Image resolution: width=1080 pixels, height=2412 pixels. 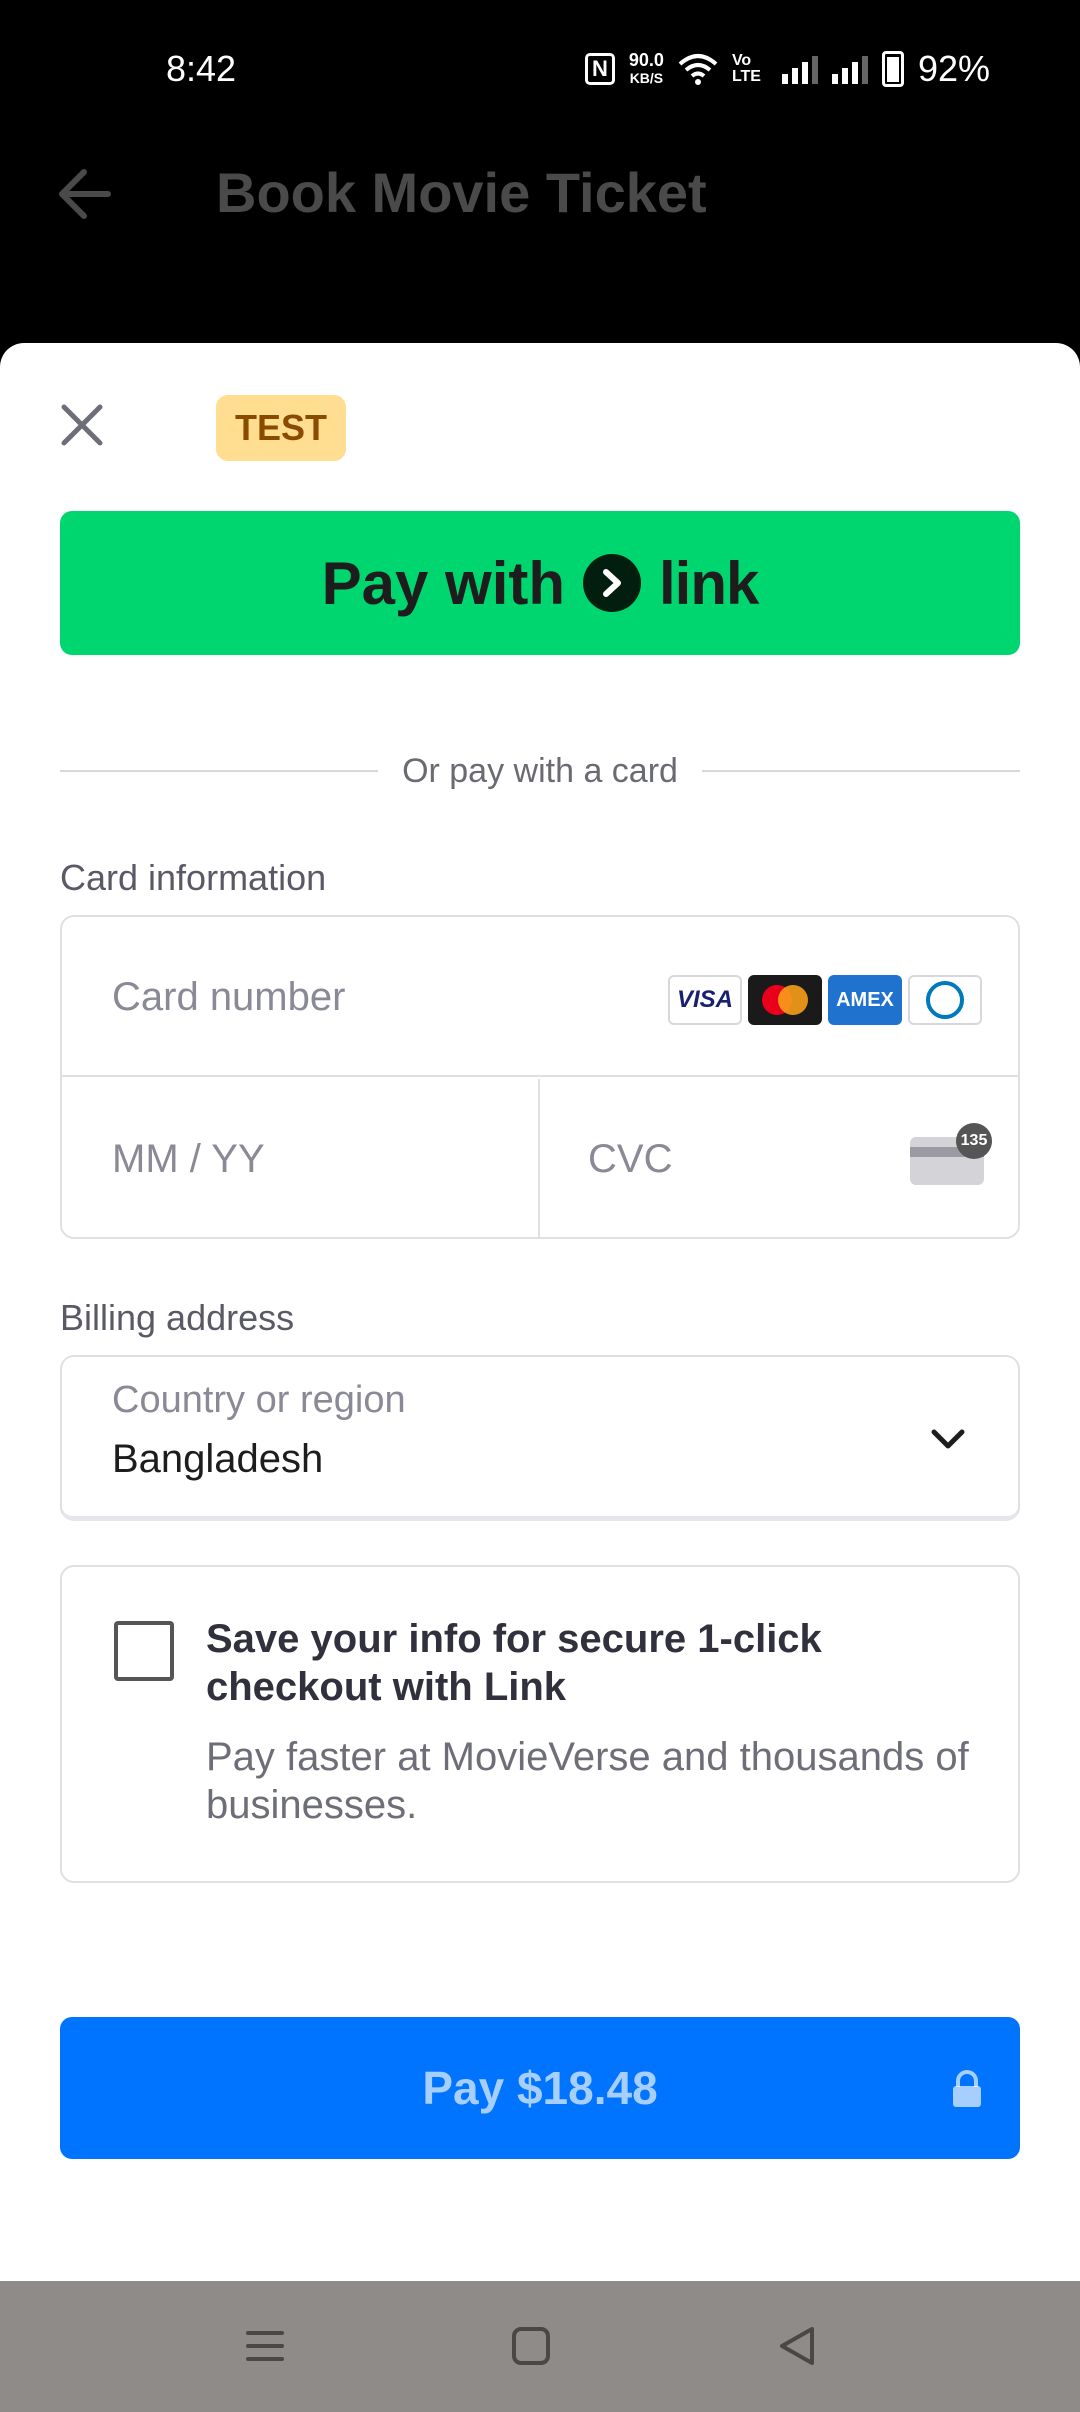 I want to click on diners-icon, so click(x=945, y=1000).